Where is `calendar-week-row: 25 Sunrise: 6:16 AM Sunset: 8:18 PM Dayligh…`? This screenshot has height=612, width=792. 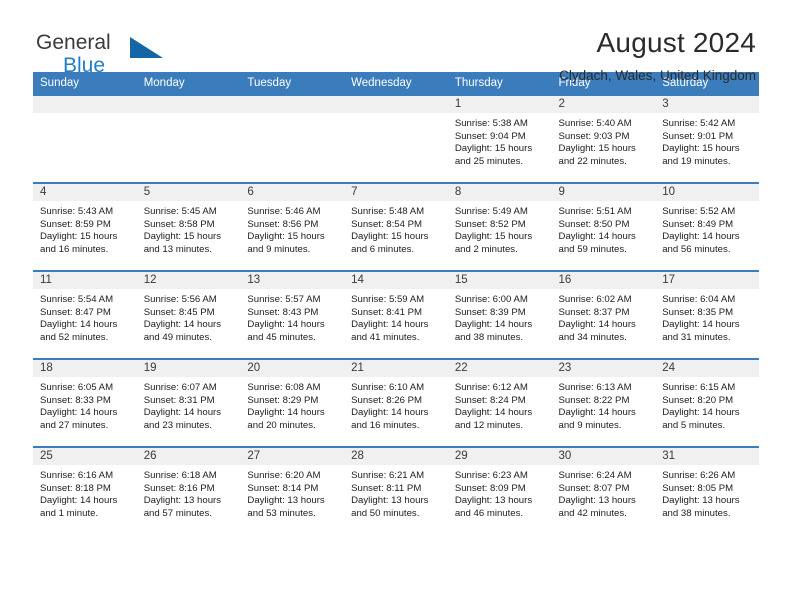
calendar-week-row: 25 Sunrise: 6:16 AM Sunset: 8:18 PM Dayligh… is located at coordinates (396, 490).